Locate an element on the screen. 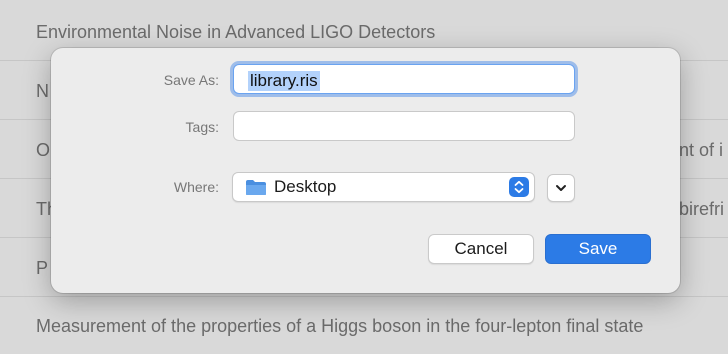  chevron-down-icon is located at coordinates (561, 188).